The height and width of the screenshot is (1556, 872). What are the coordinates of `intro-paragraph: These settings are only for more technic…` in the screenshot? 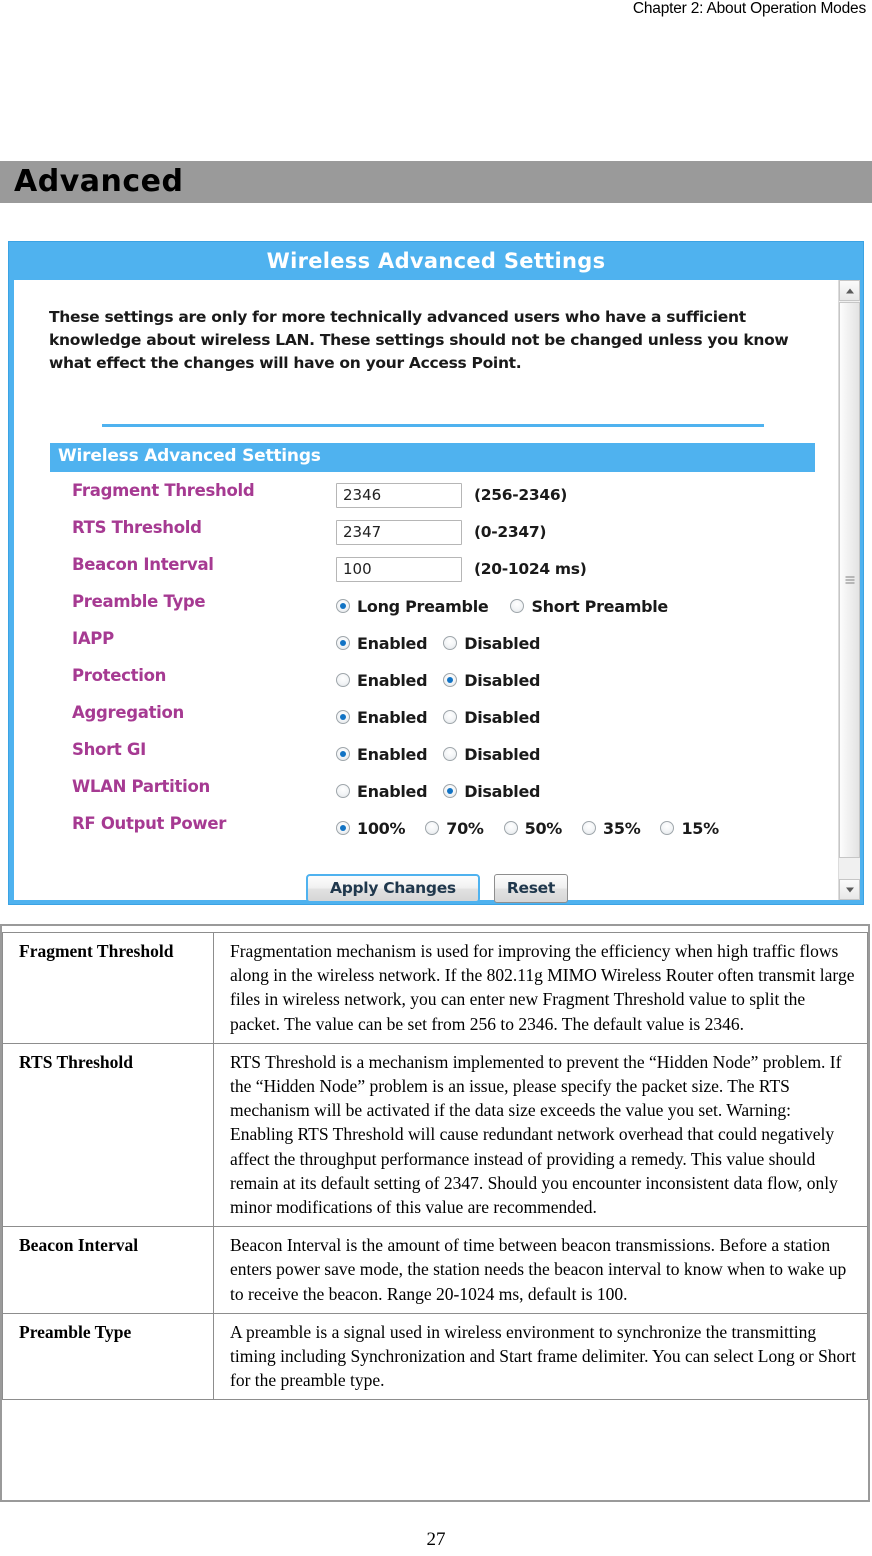 It's located at (419, 340).